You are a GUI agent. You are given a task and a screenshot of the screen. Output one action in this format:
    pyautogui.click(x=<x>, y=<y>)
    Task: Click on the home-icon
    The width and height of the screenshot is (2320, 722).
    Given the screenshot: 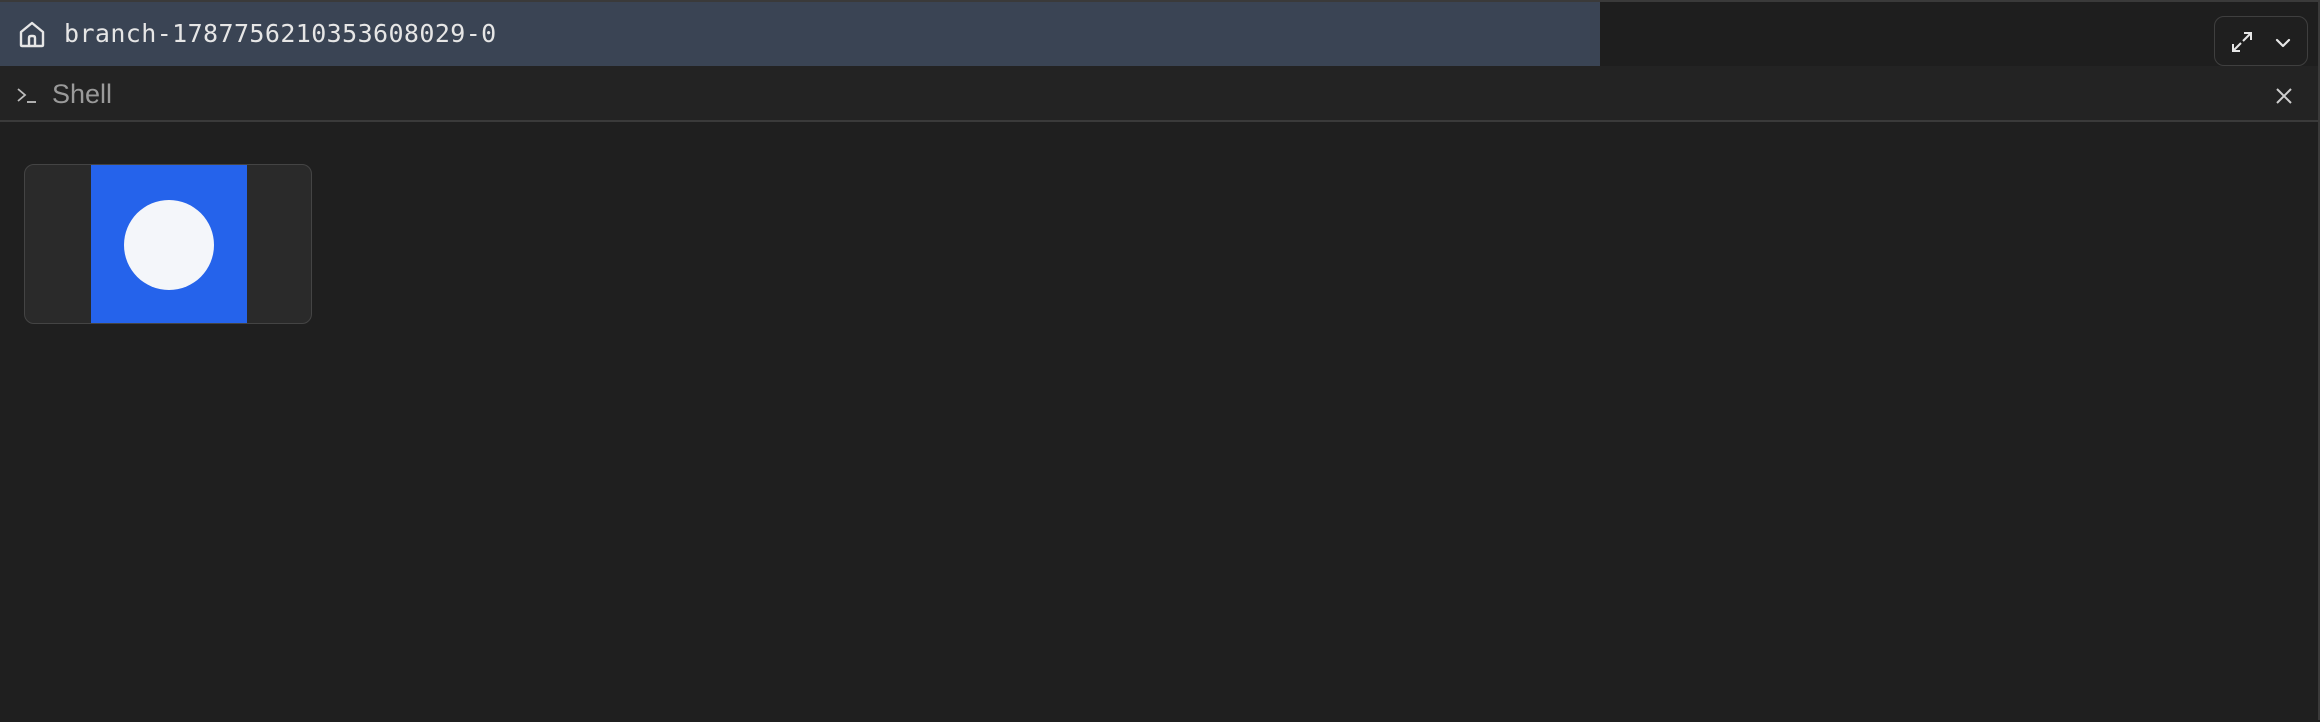 What is the action you would take?
    pyautogui.click(x=32, y=34)
    